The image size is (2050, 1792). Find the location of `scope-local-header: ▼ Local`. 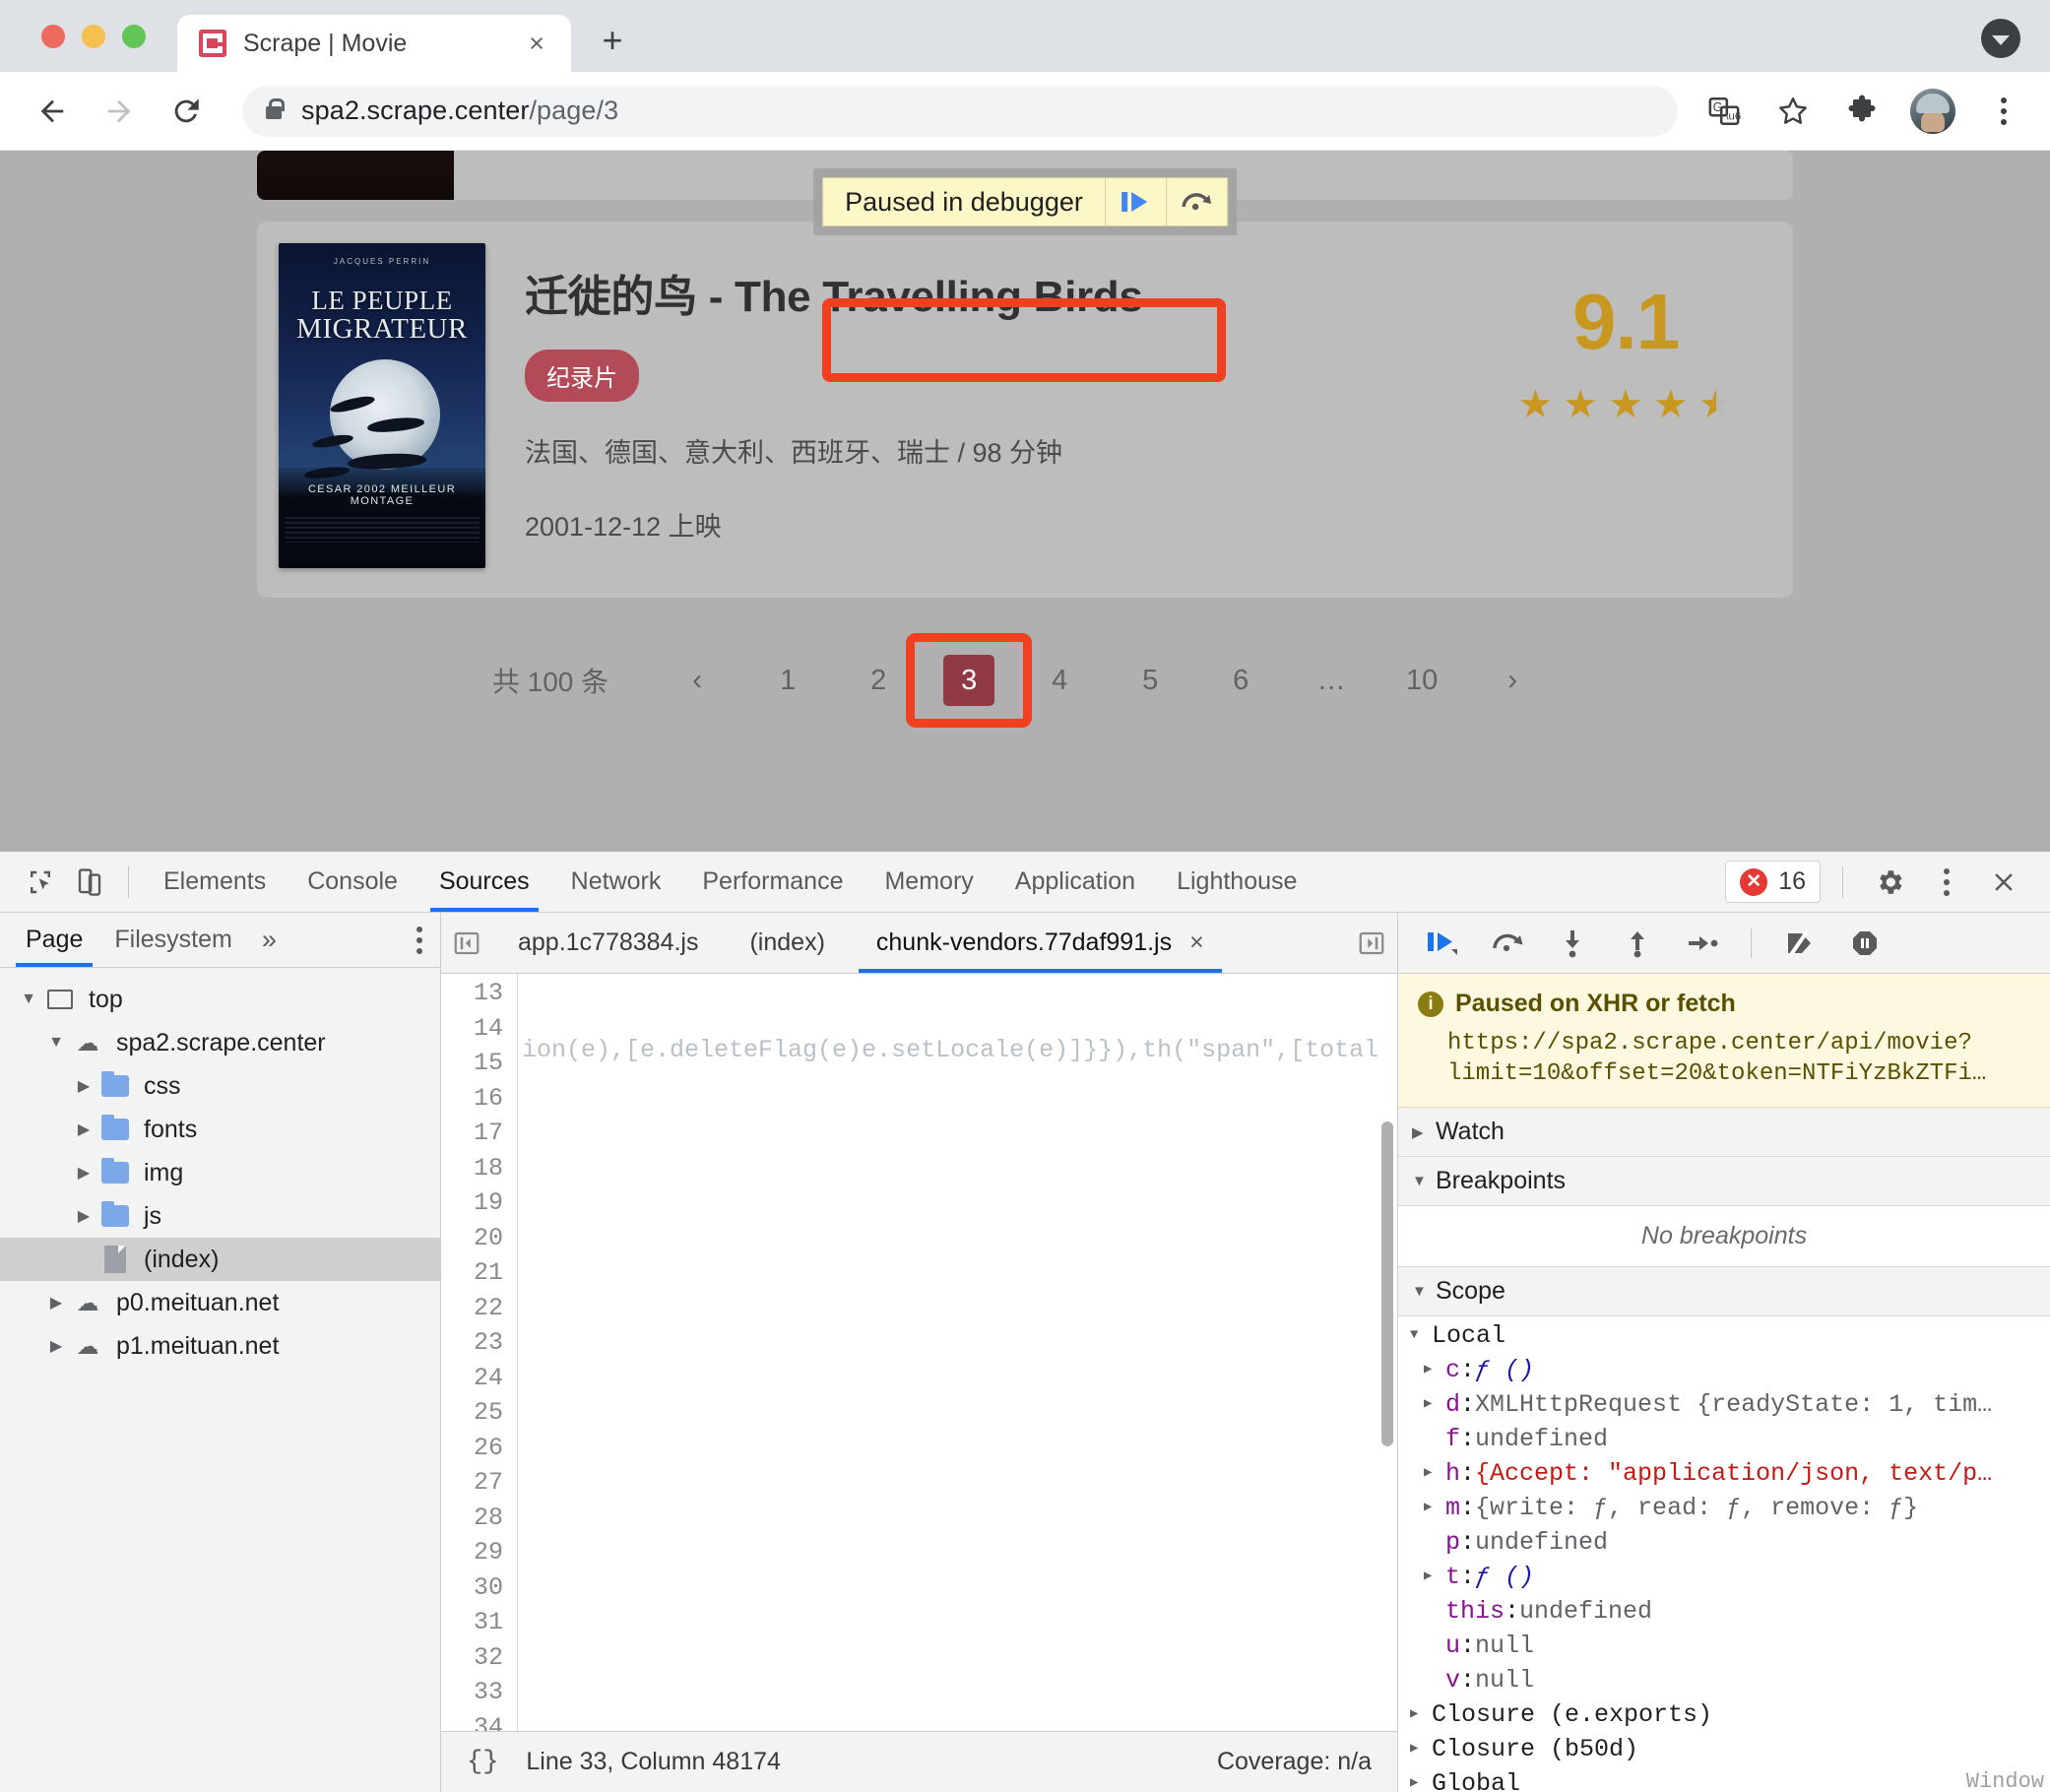

scope-local-header: ▼ Local is located at coordinates (1724, 1335).